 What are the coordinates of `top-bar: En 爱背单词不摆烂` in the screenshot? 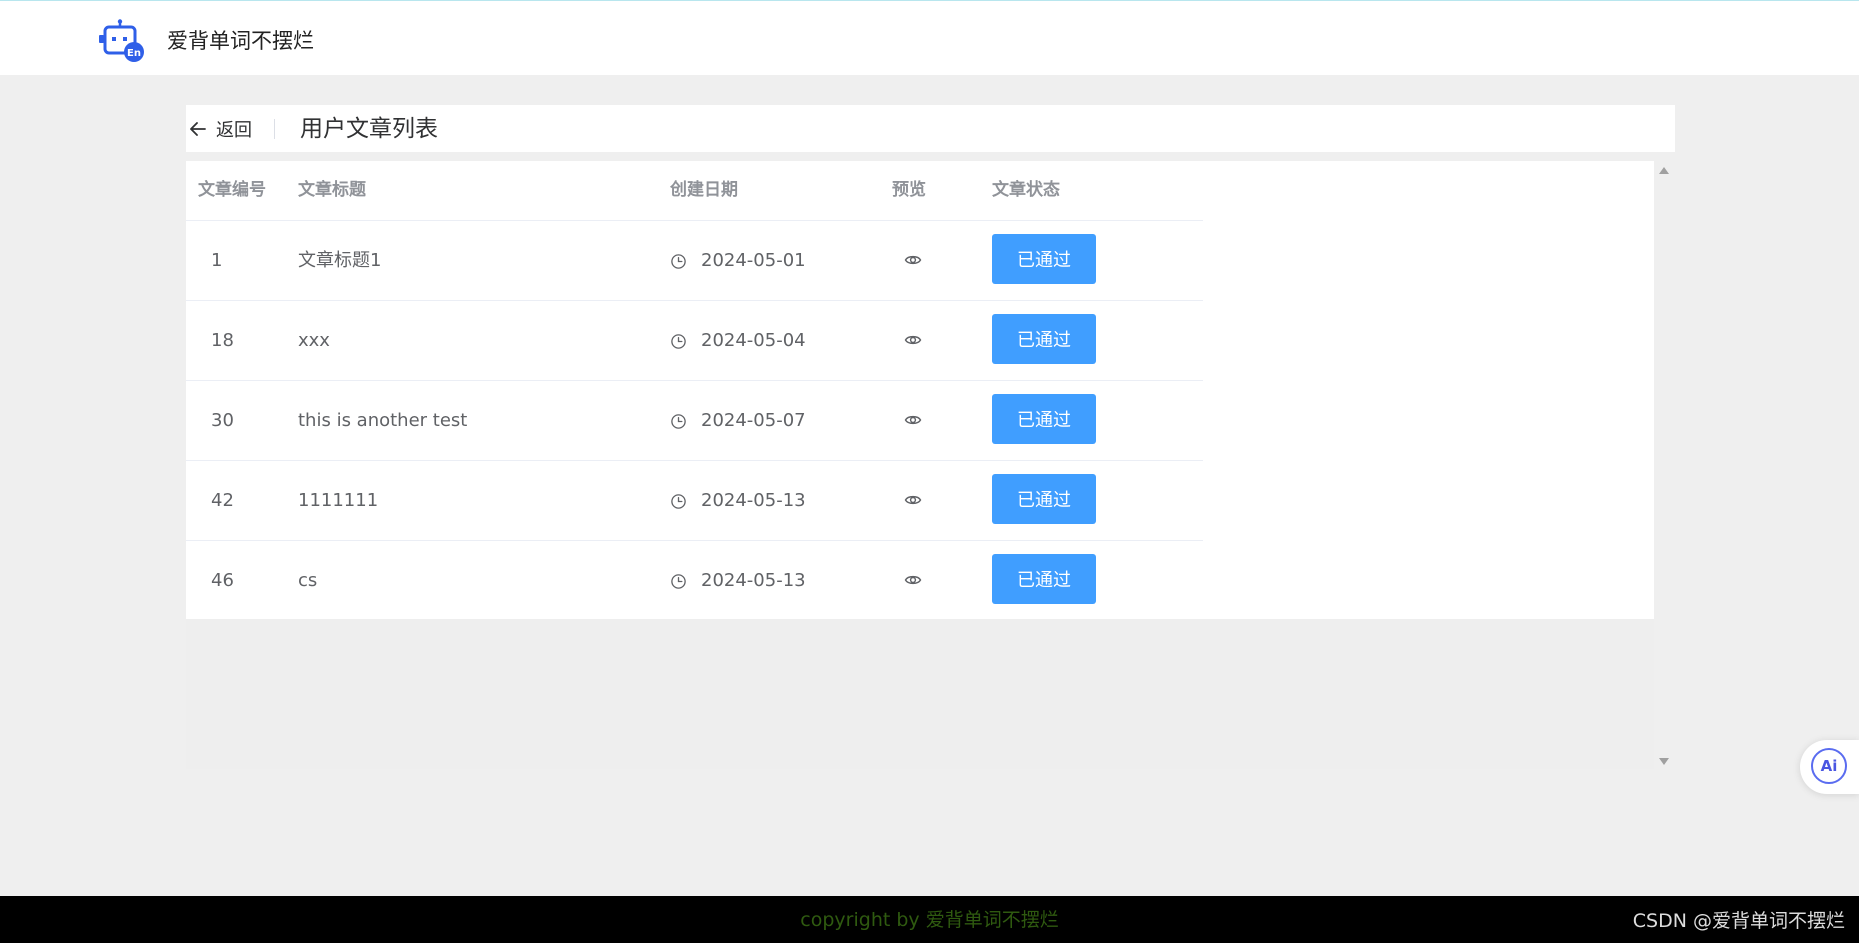 It's located at (929, 38).